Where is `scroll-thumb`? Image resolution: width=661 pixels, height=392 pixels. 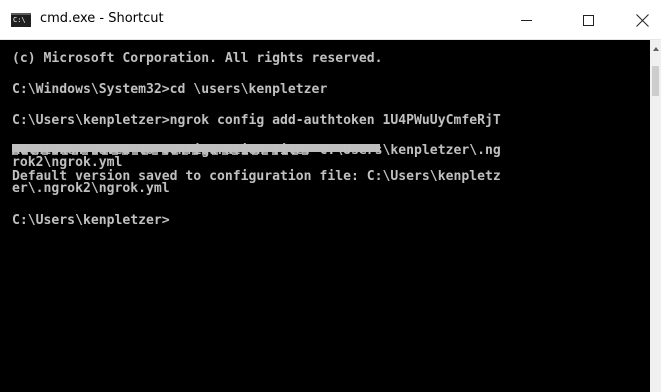
scroll-thumb is located at coordinates (655, 81).